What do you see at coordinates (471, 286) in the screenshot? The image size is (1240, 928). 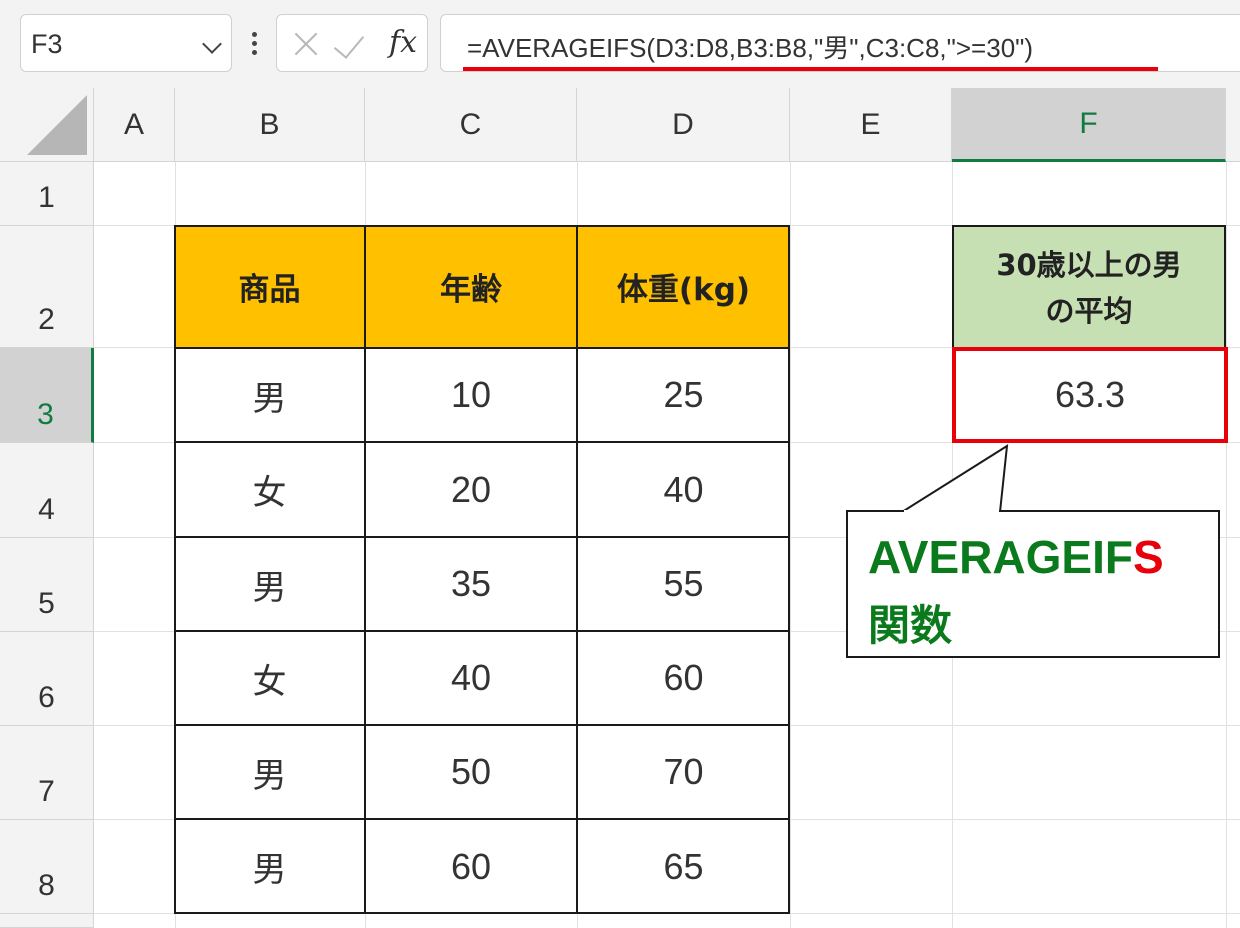 I see `table-header-age: 年齢` at bounding box center [471, 286].